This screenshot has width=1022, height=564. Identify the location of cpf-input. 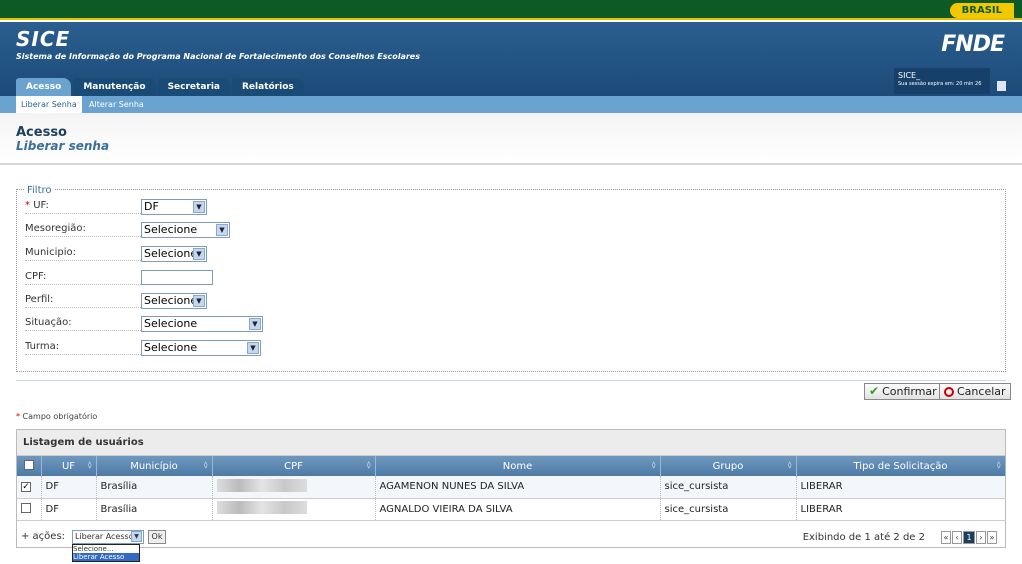
(177, 277).